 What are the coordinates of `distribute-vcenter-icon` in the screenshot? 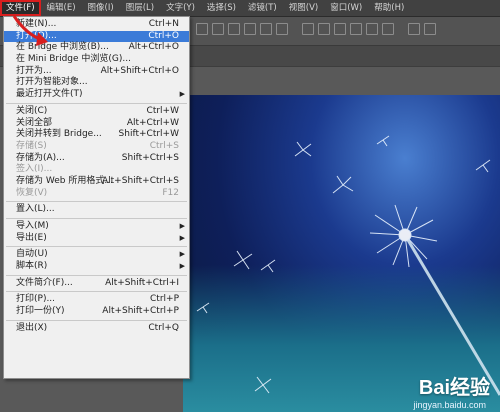 It's located at (324, 29).